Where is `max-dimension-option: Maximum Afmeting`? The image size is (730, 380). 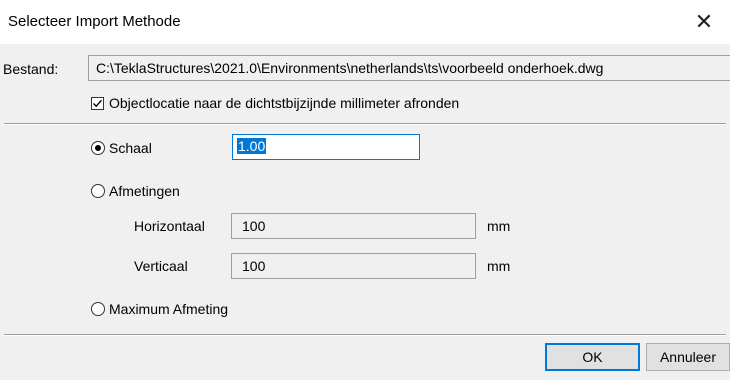 max-dimension-option: Maximum Afmeting is located at coordinates (159, 309).